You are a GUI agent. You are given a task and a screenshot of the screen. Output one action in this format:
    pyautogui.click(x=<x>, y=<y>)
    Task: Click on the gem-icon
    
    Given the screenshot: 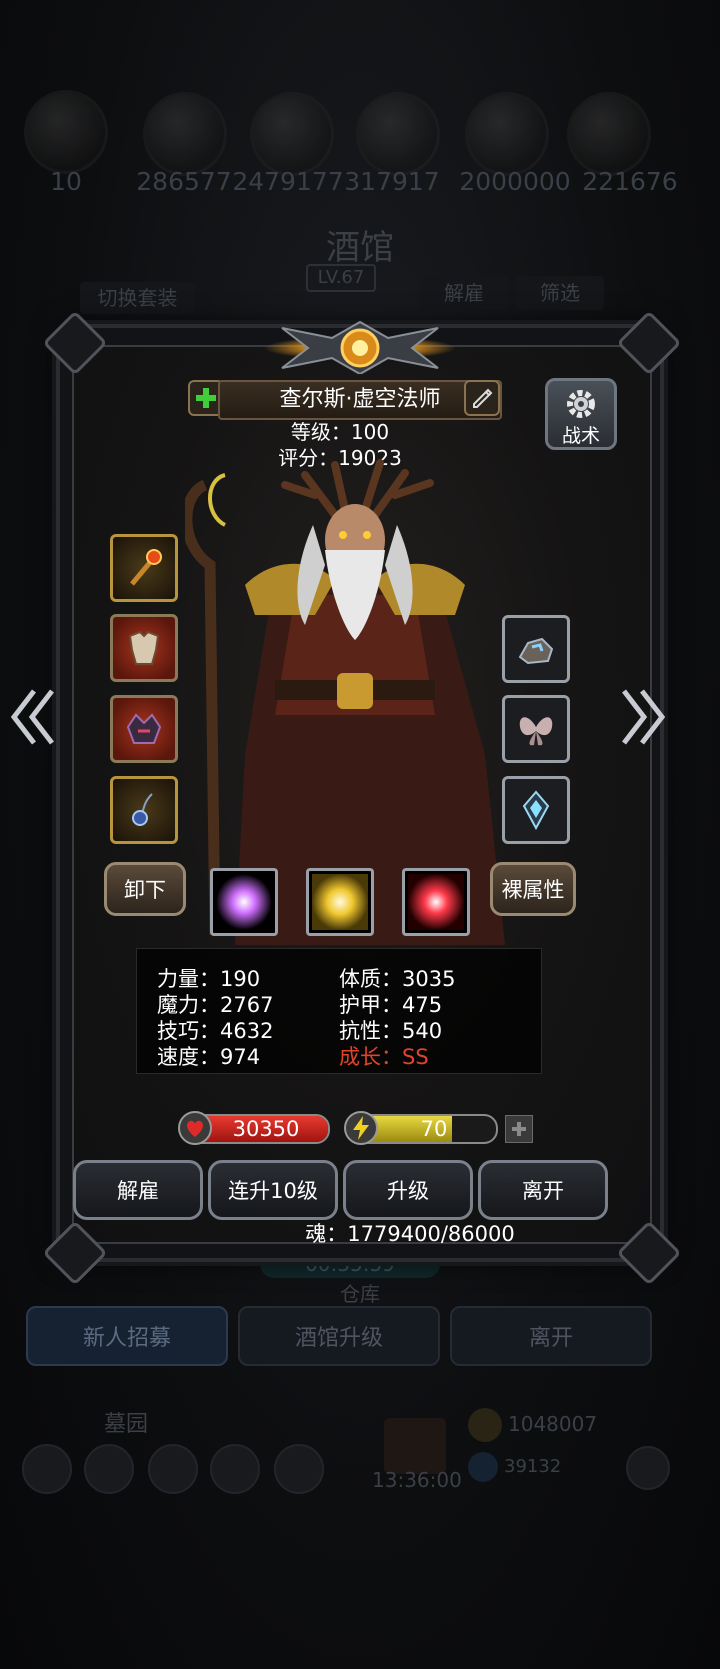 What is the action you would take?
    pyautogui.click(x=483, y=1467)
    